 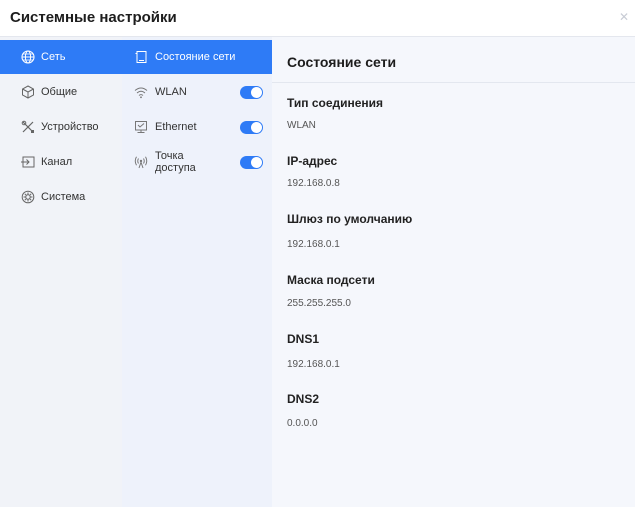 I want to click on connection-type-value: WLAN, so click(x=301, y=125).